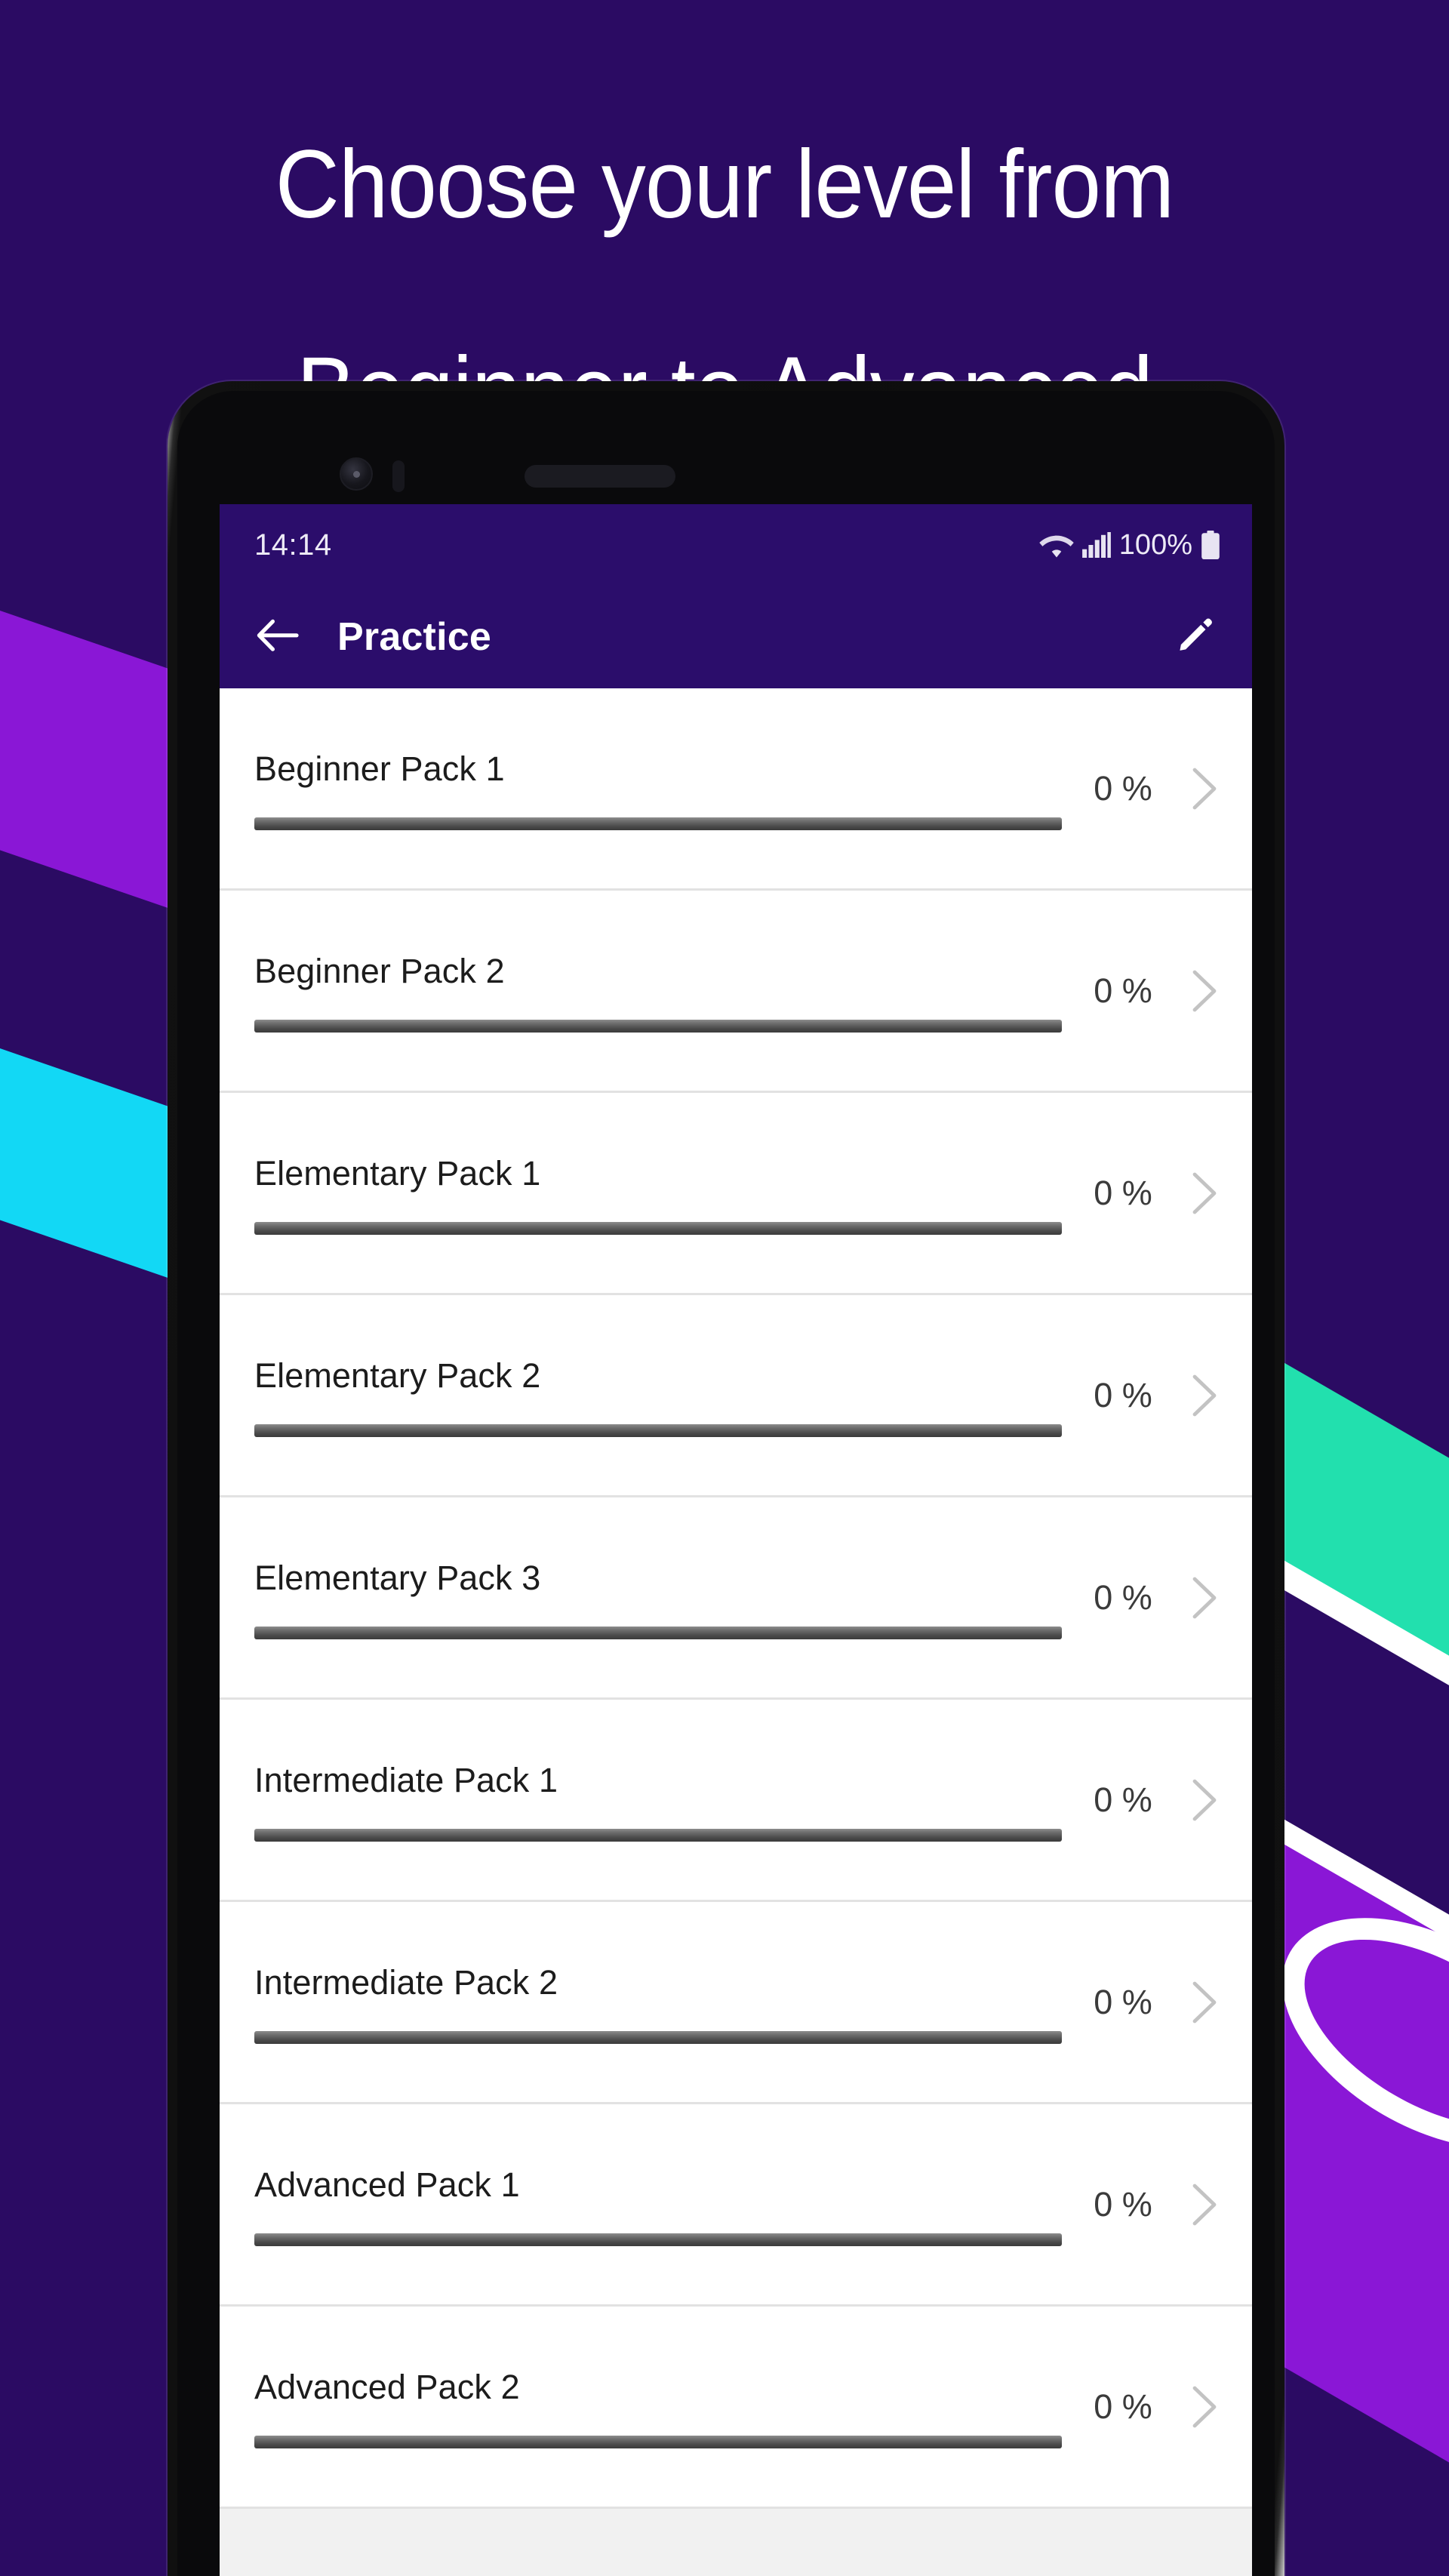 This screenshot has width=1449, height=2576. Describe the element at coordinates (658, 1800) in the screenshot. I see `pack-row-main: Intermediate Pack 1` at that location.